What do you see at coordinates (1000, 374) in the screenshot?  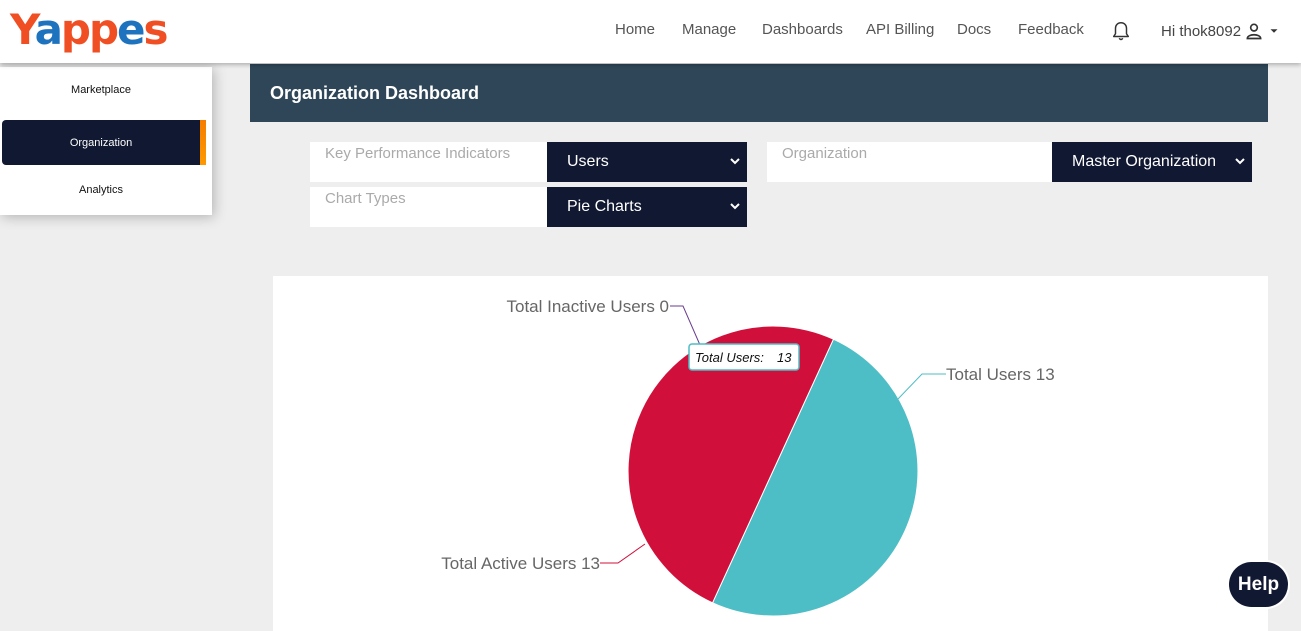 I see `data-label-total-users: Total Users 13` at bounding box center [1000, 374].